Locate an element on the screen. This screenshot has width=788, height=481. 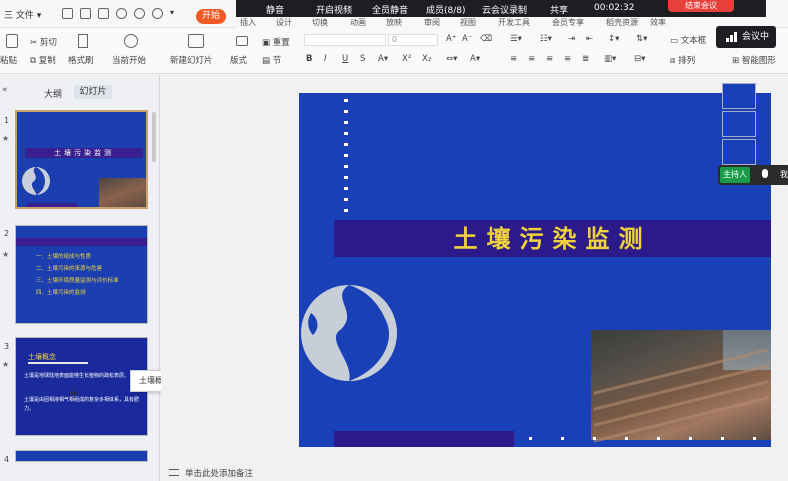
distribute-icon: ≣ is located at coordinates (585, 59).